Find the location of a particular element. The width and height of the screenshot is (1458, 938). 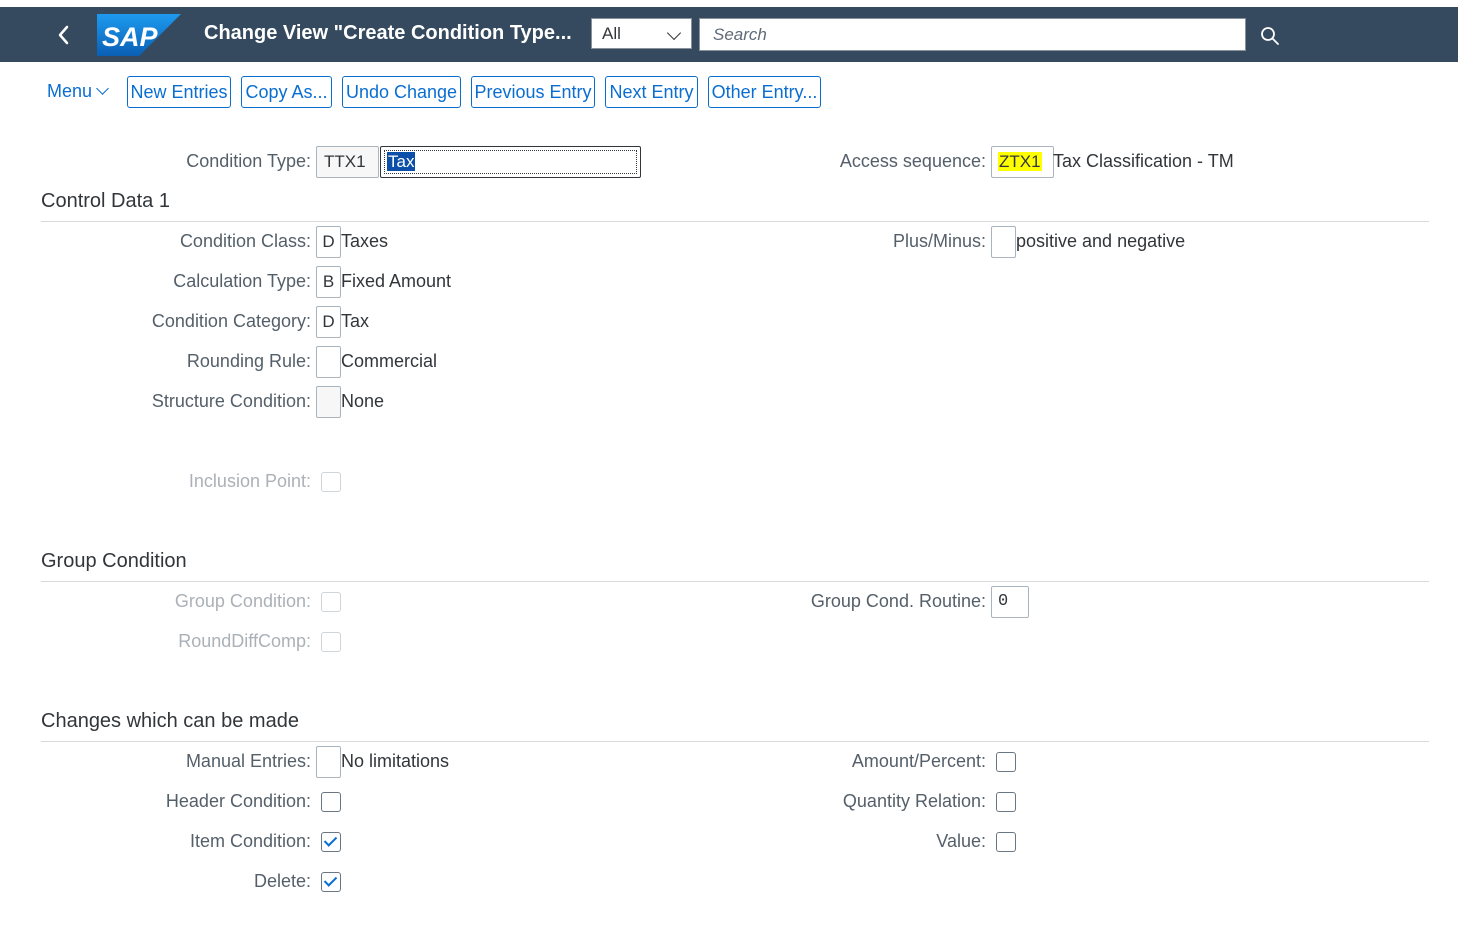

condition-category-label: Condition Category: is located at coordinates (231, 321).